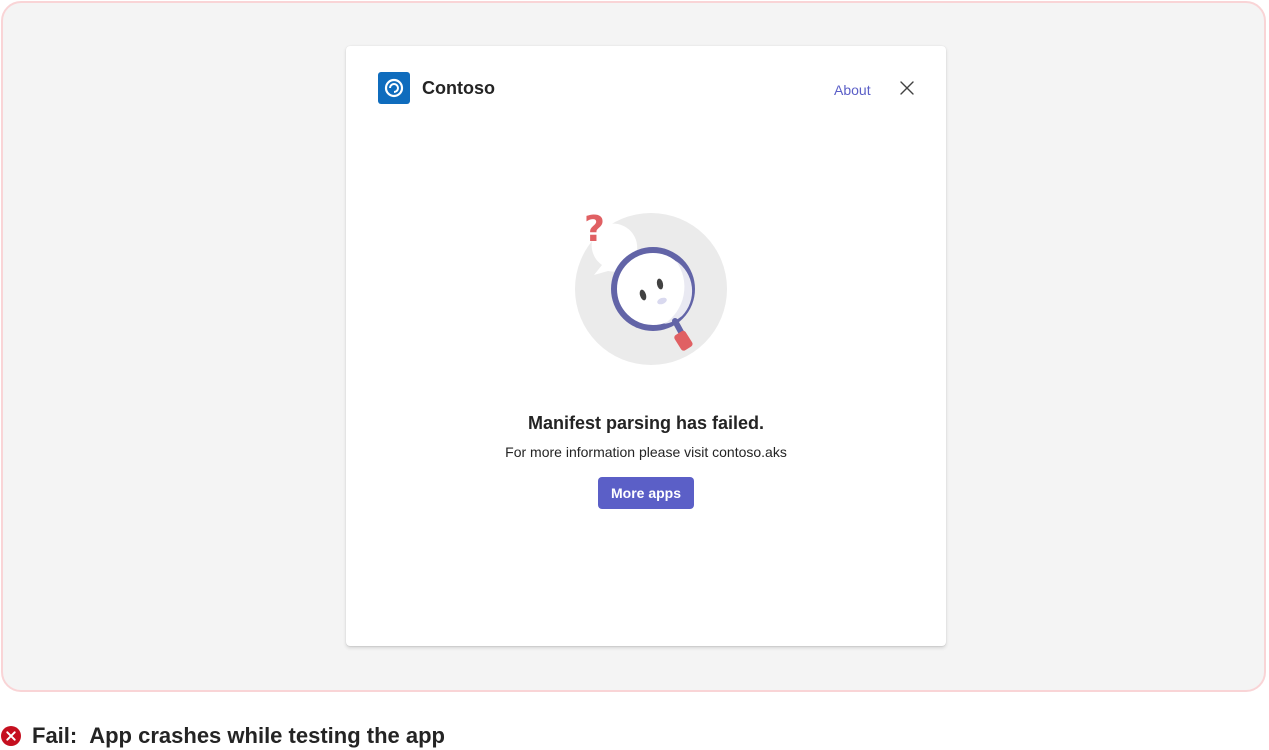  I want to click on about-link: About, so click(852, 90).